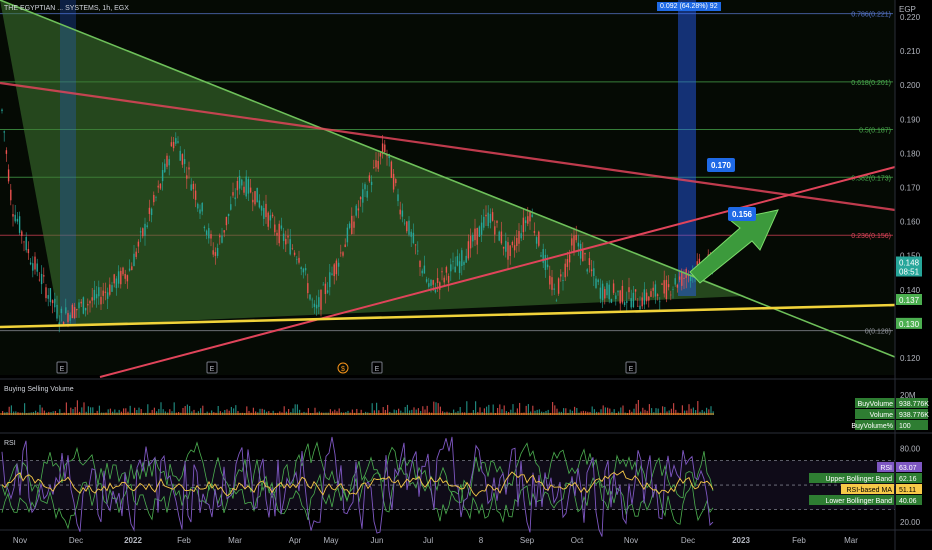  I want to click on rsi-label-value: 40.06, so click(908, 501).